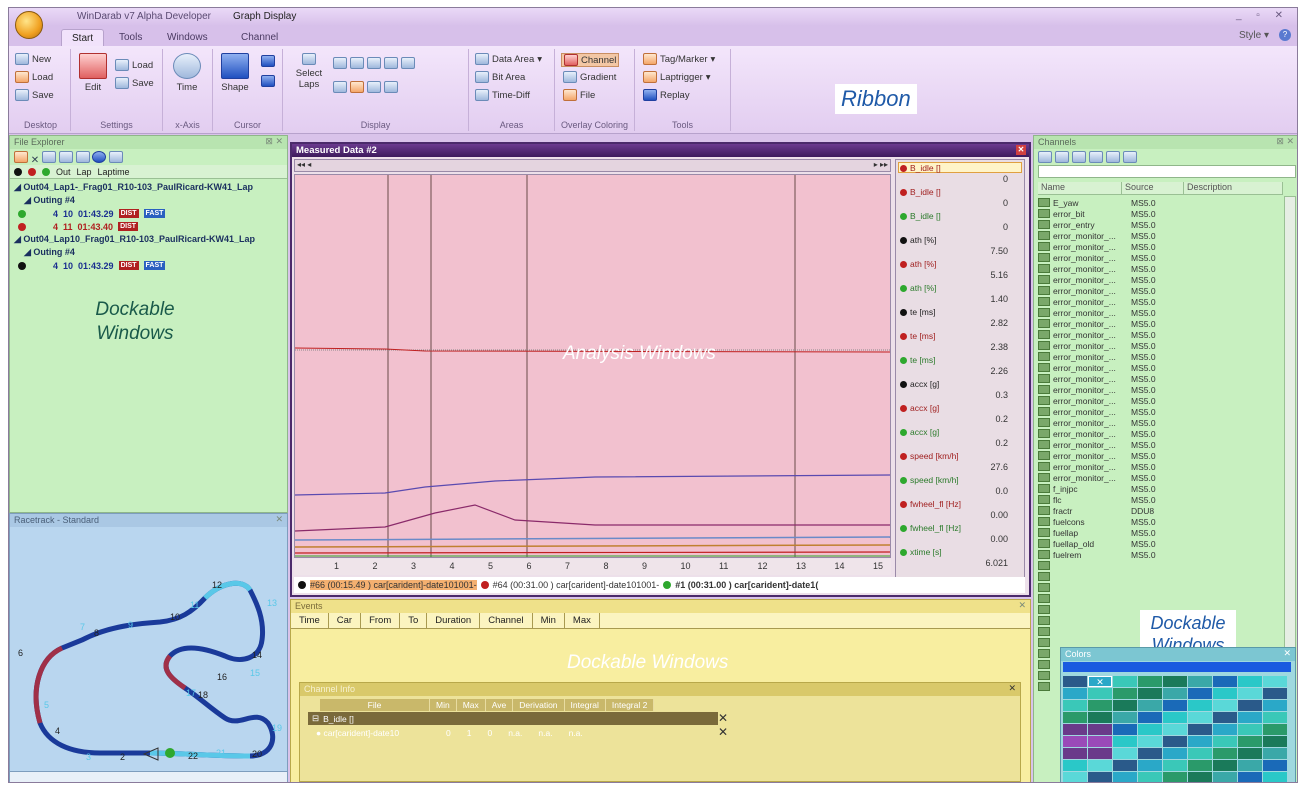 Image resolution: width=1303 pixels, height=789 pixels. I want to click on channel-info-group-row: ⊟ B_idle [], so click(513, 718).